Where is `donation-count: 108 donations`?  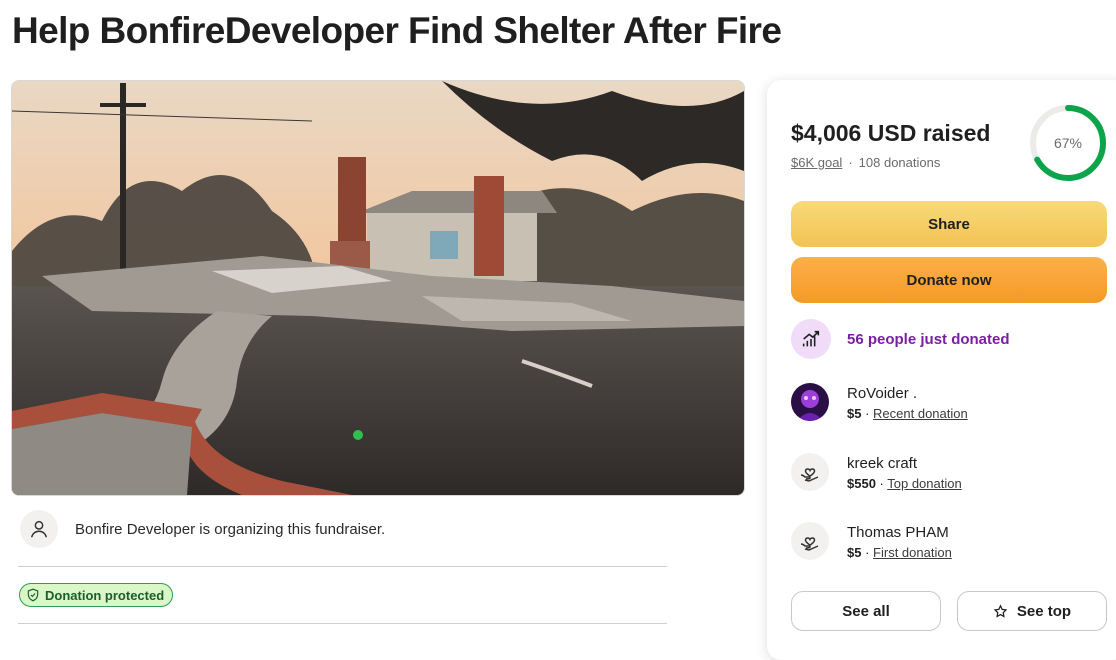 donation-count: 108 donations is located at coordinates (899, 162).